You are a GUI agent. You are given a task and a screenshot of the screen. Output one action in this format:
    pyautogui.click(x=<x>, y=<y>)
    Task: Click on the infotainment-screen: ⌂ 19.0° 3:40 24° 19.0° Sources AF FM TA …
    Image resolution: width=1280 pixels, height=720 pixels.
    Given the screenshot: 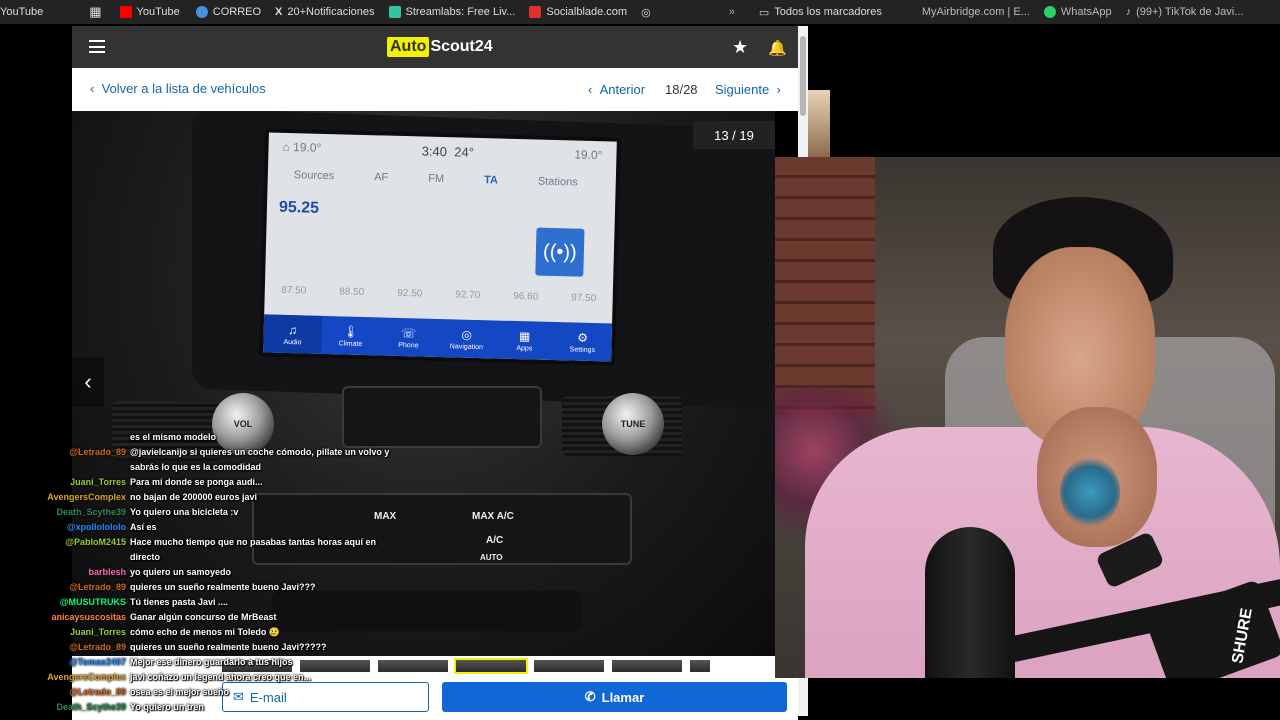 What is the action you would take?
    pyautogui.click(x=440, y=247)
    